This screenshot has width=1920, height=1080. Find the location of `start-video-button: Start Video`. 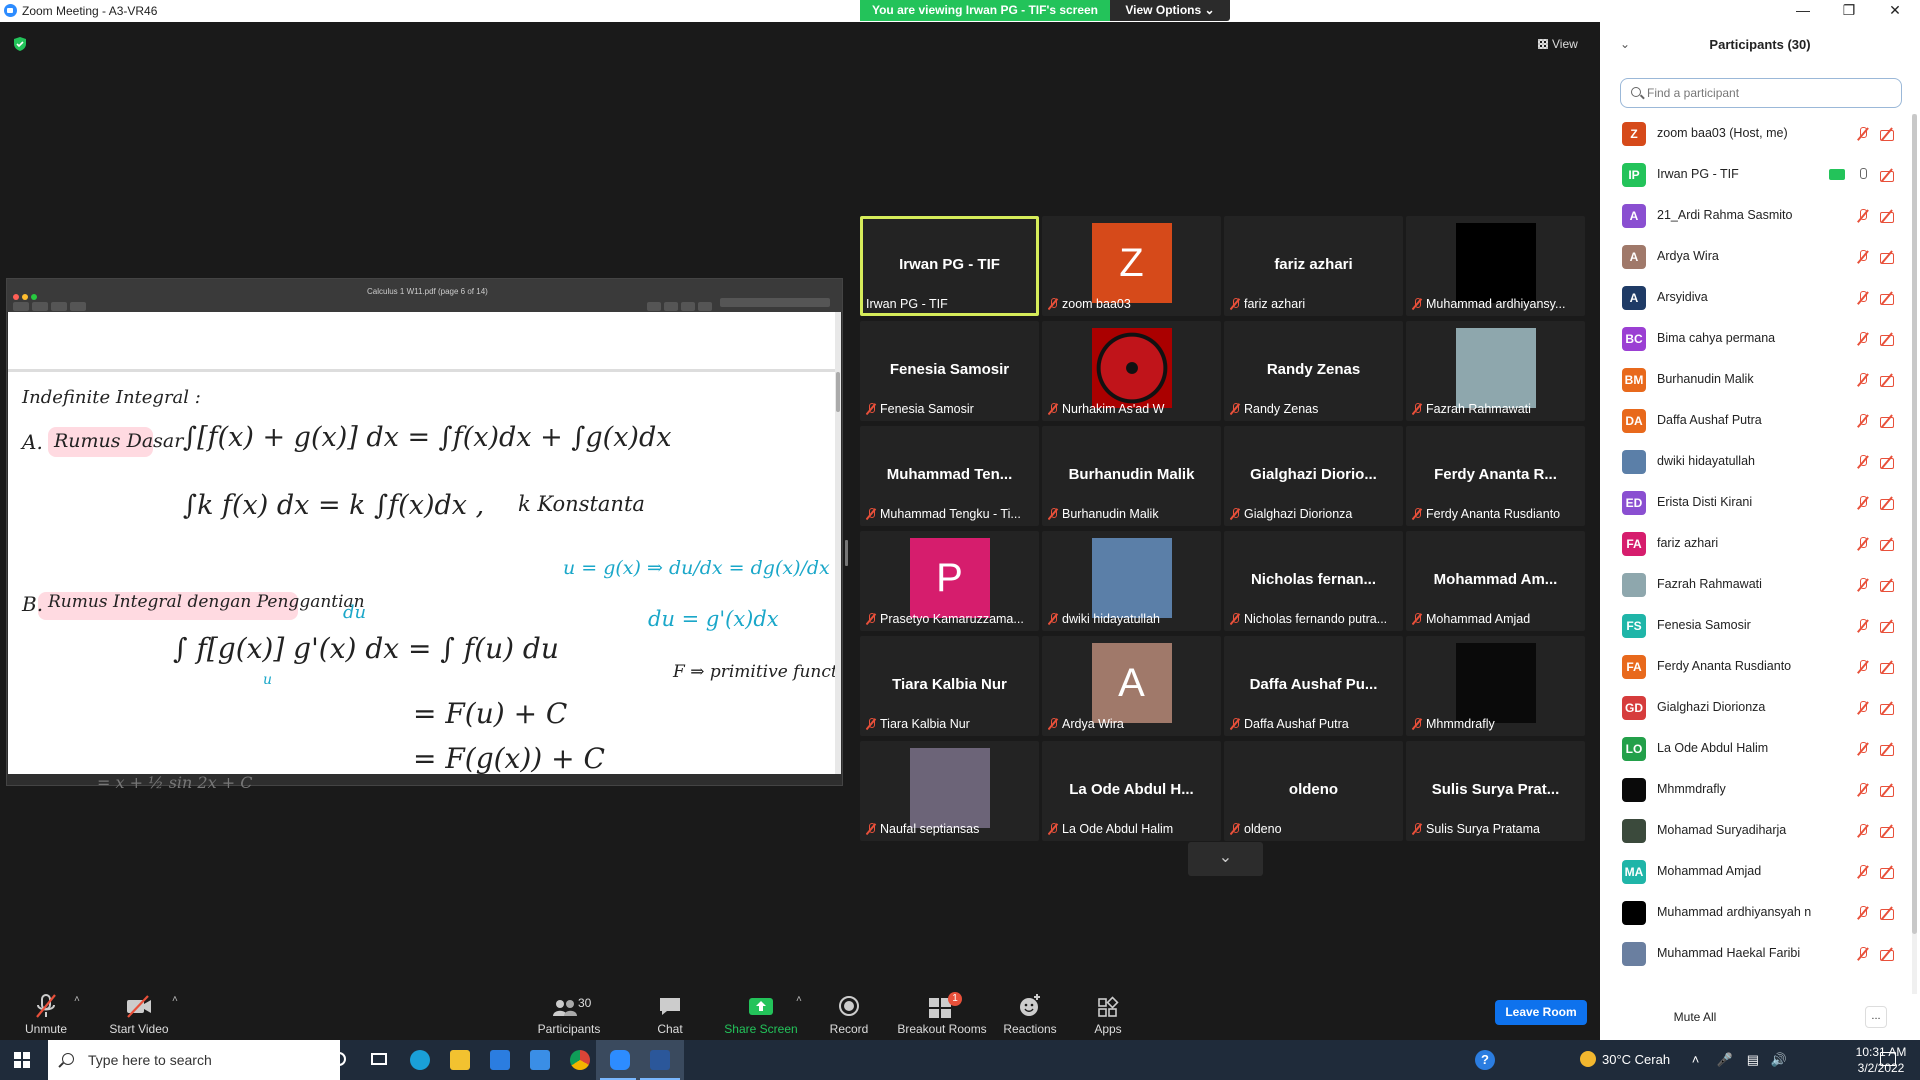

start-video-button: Start Video is located at coordinates (139, 1014).